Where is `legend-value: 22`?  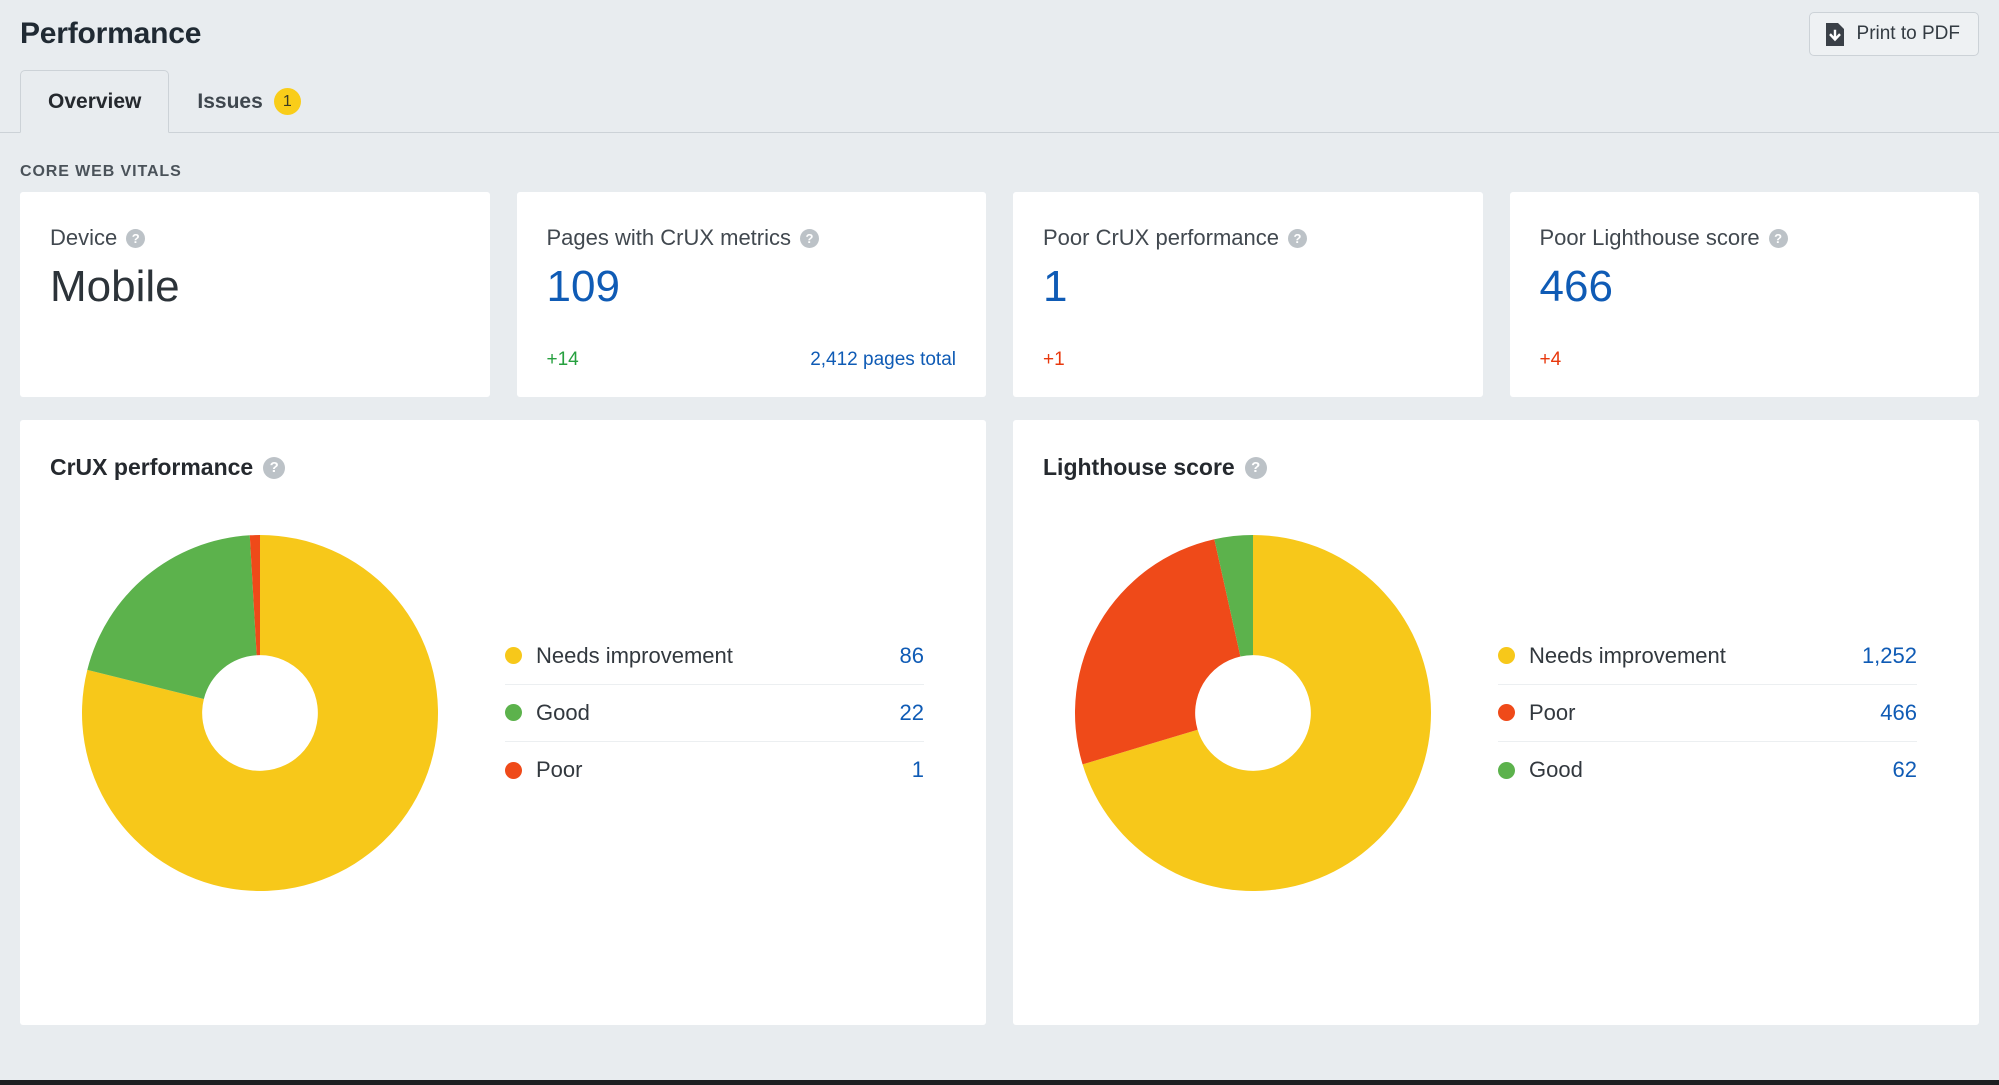
legend-value: 22 is located at coordinates (912, 713).